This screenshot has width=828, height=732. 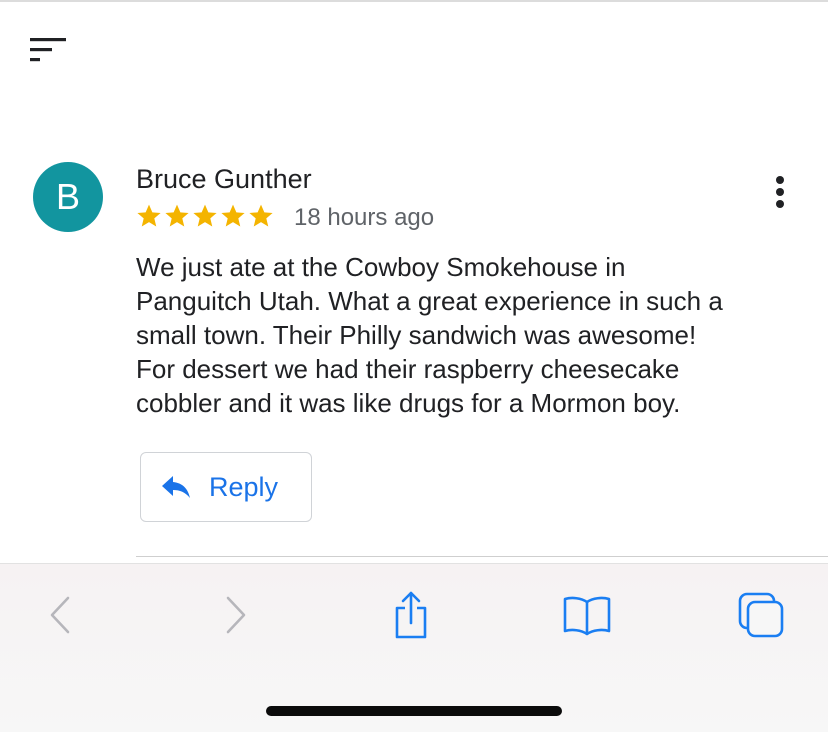 What do you see at coordinates (414, 1) in the screenshot?
I see `top-border` at bounding box center [414, 1].